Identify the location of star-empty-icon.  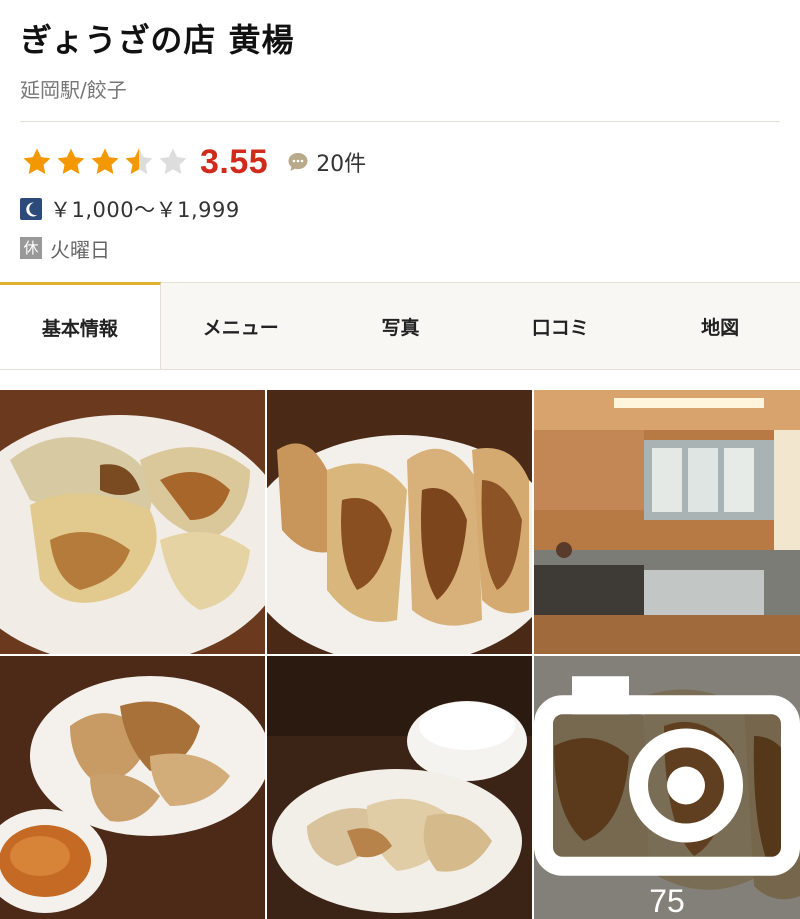
(173, 161).